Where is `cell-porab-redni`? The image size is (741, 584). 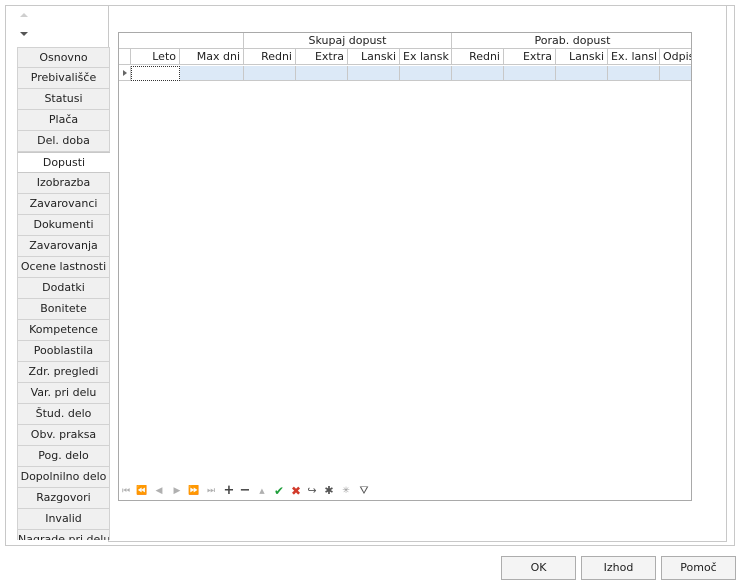 cell-porab-redni is located at coordinates (478, 73).